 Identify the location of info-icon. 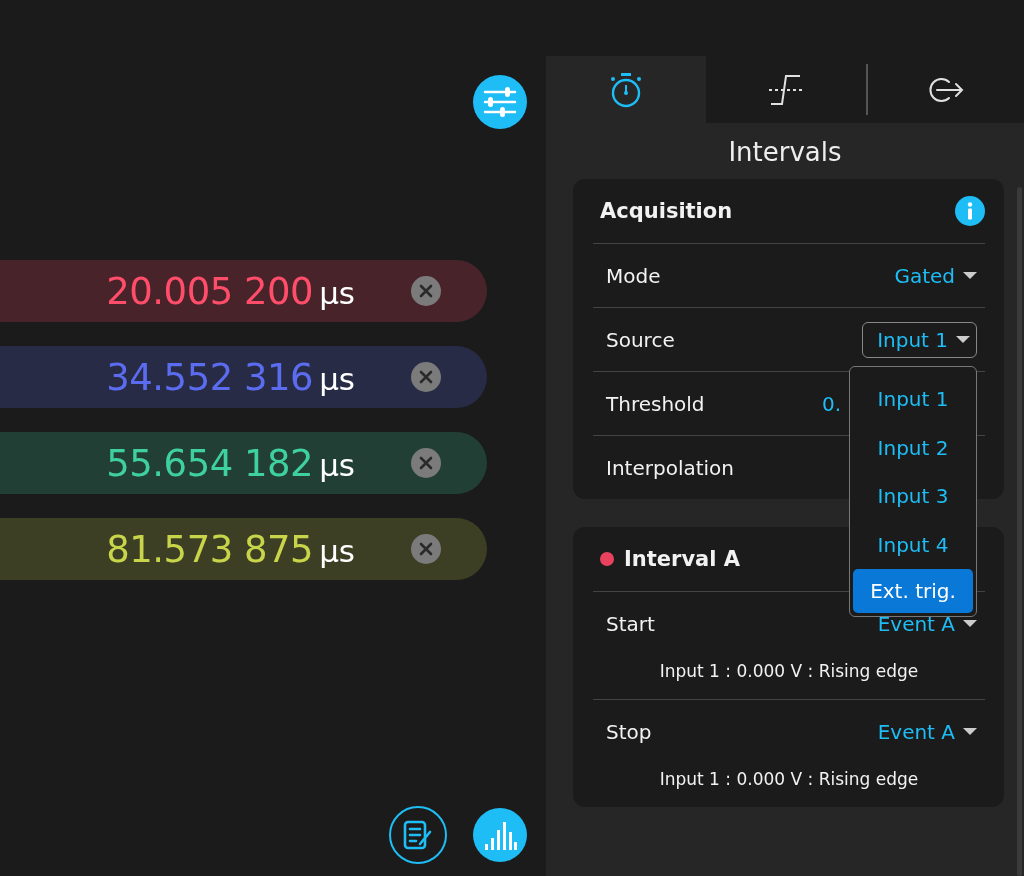
(970, 211).